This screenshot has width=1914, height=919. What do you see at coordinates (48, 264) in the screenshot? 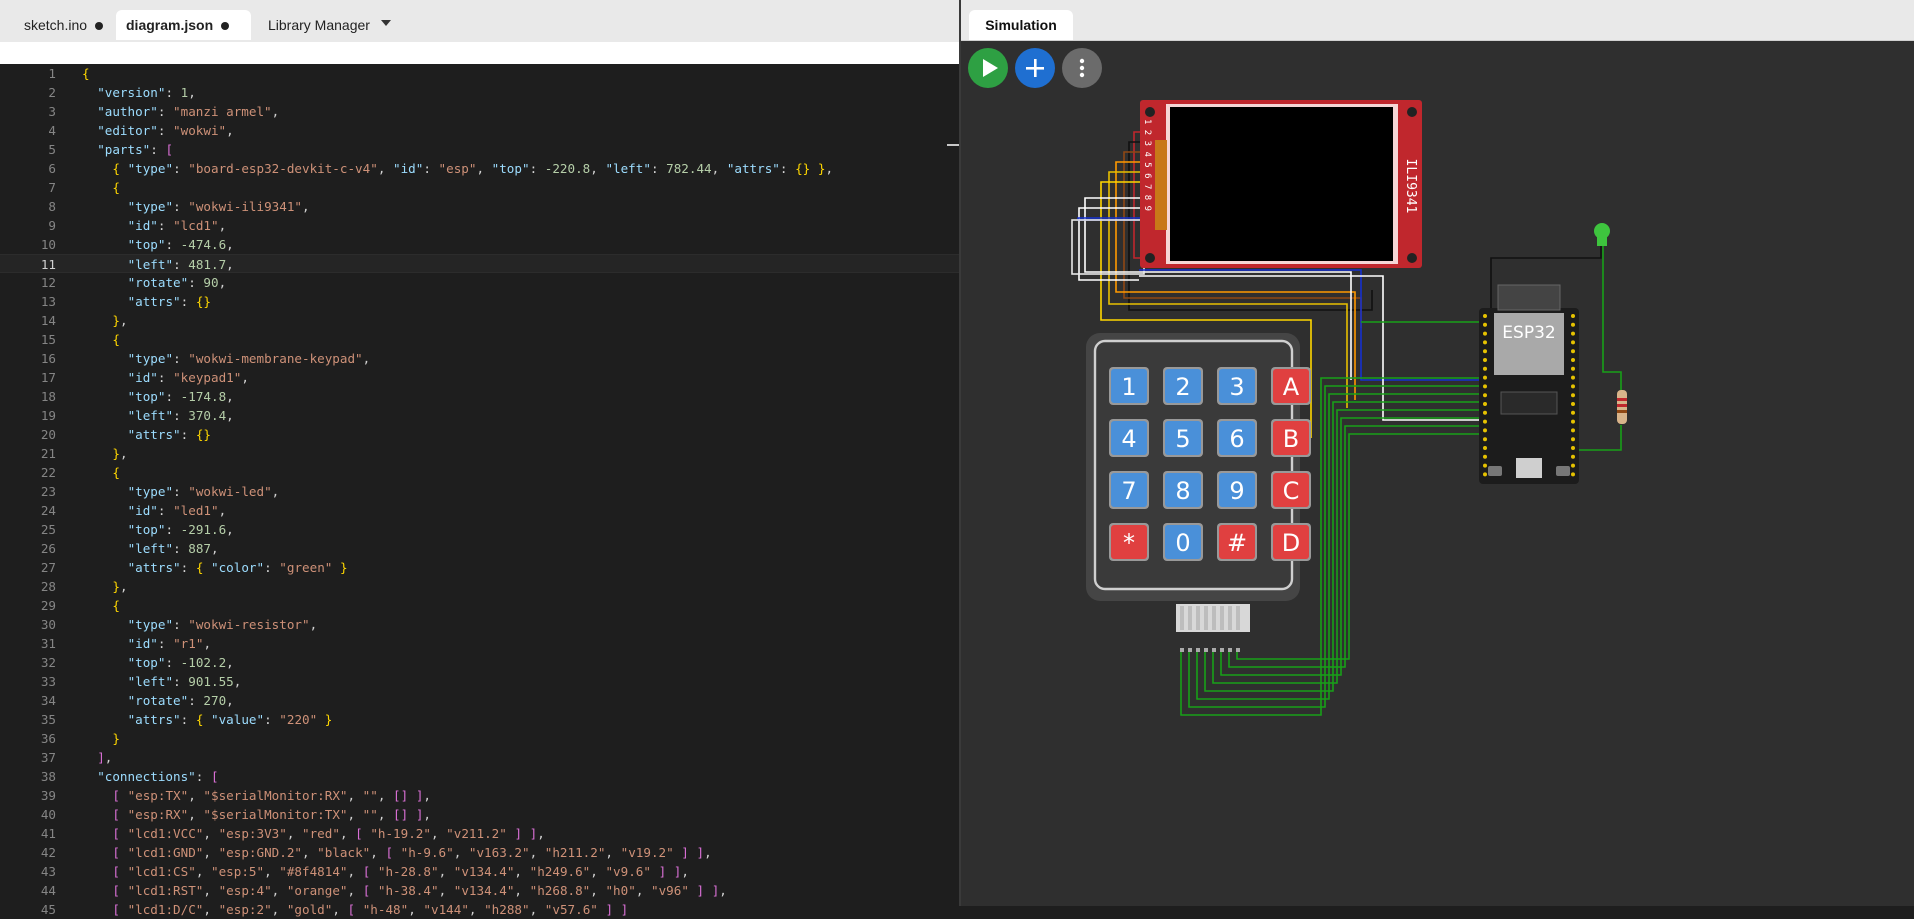
I see `line-number: 11` at bounding box center [48, 264].